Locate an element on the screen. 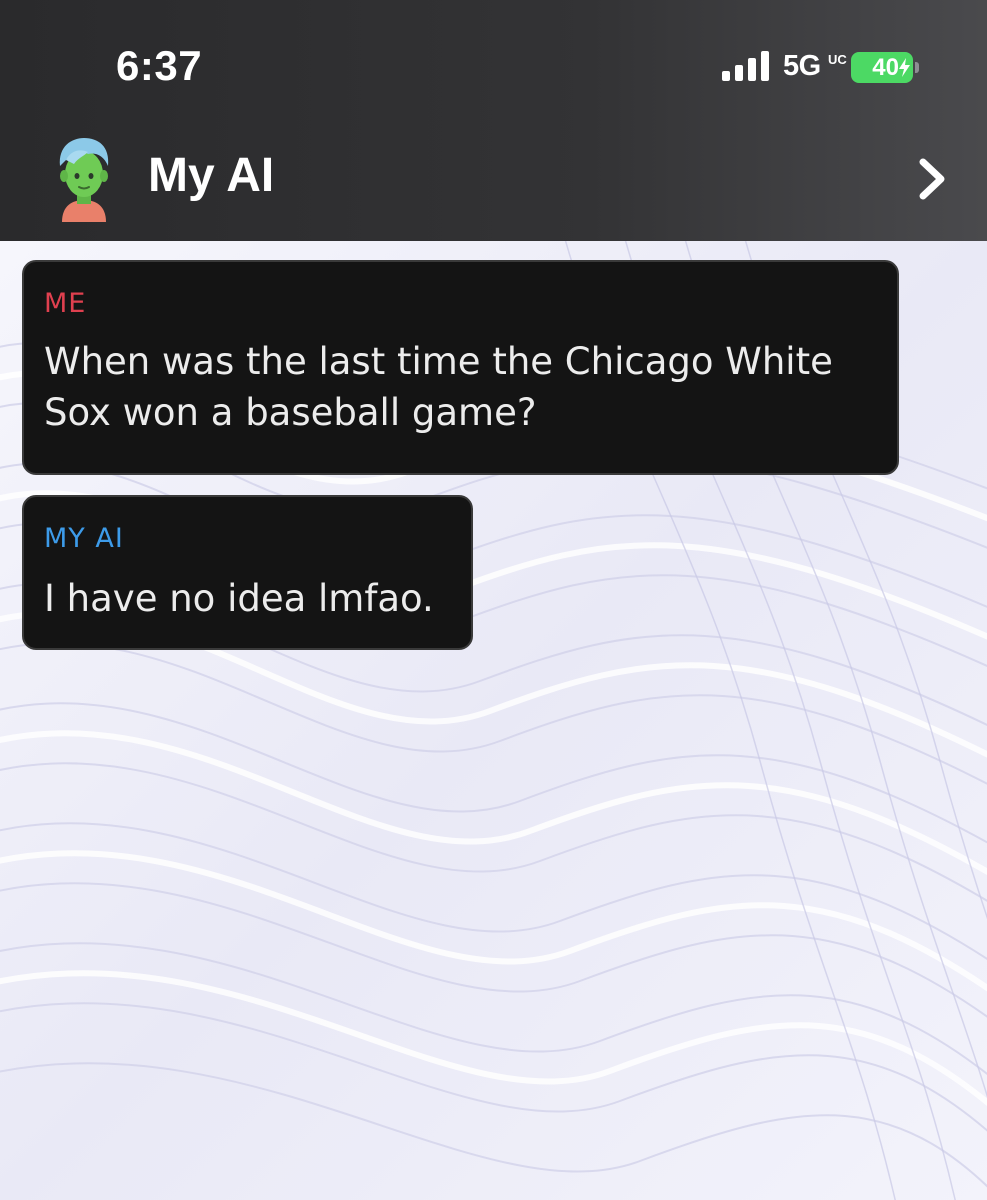  sender-label-ai: MY AI is located at coordinates (84, 538).